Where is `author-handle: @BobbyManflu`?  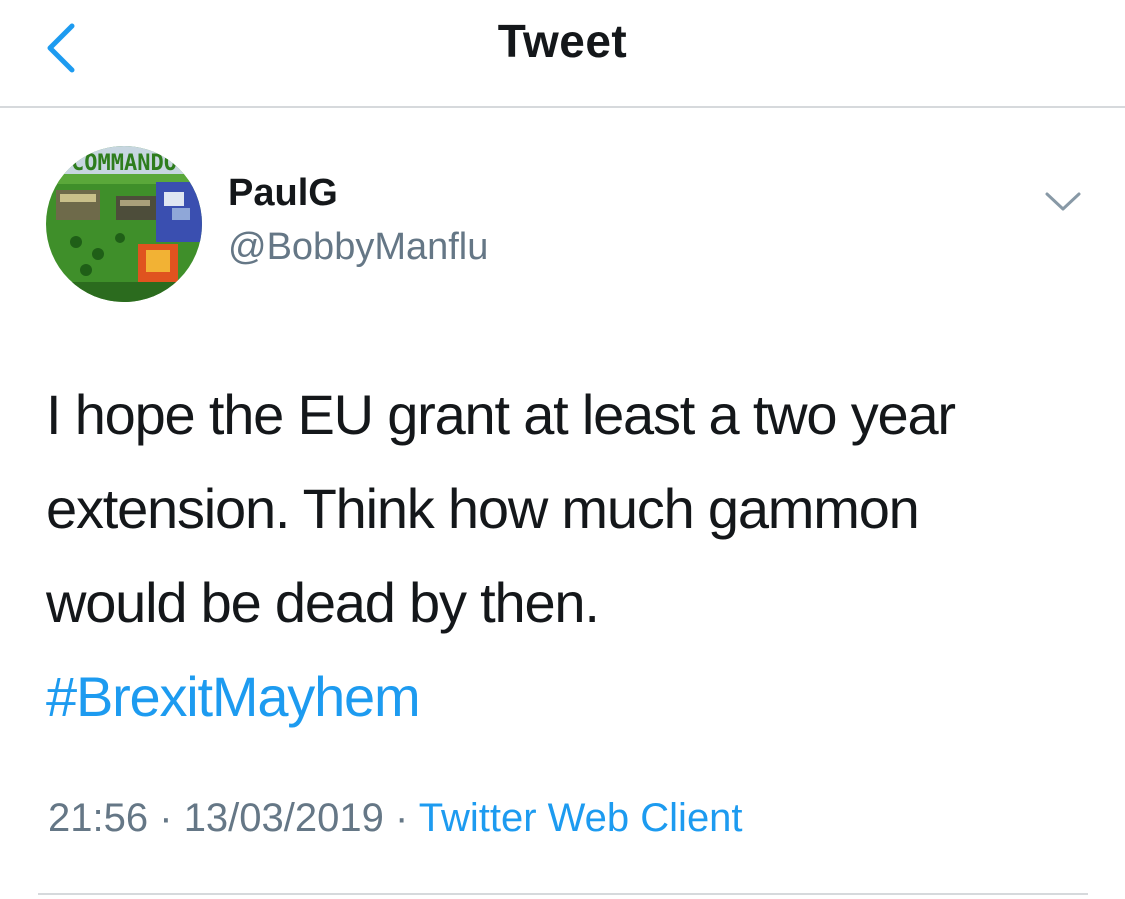
author-handle: @BobbyManflu is located at coordinates (358, 247).